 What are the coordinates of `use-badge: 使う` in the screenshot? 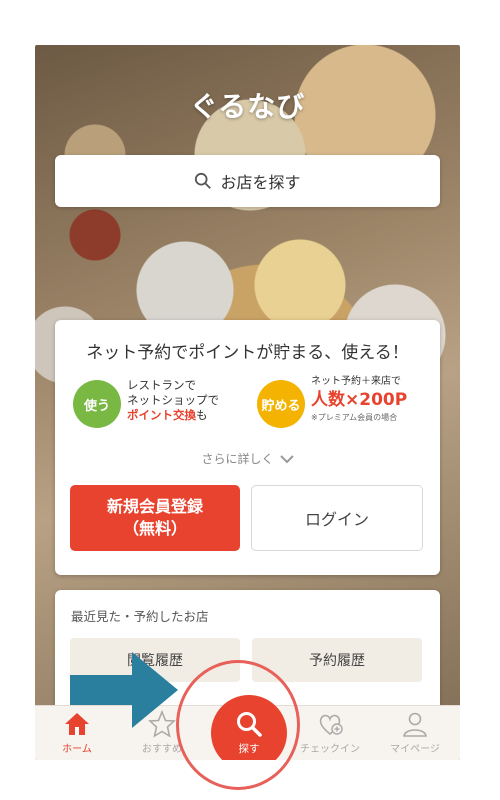 It's located at (97, 404).